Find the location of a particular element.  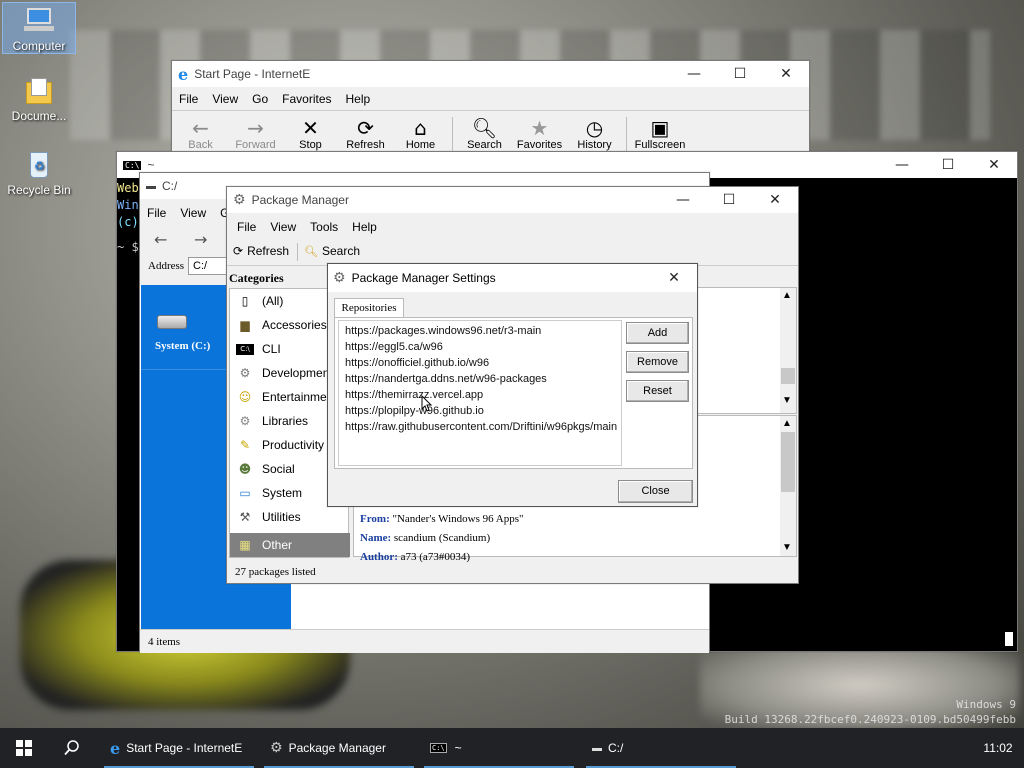

search-icon: 🔍︎ is located at coordinates (484, 128).